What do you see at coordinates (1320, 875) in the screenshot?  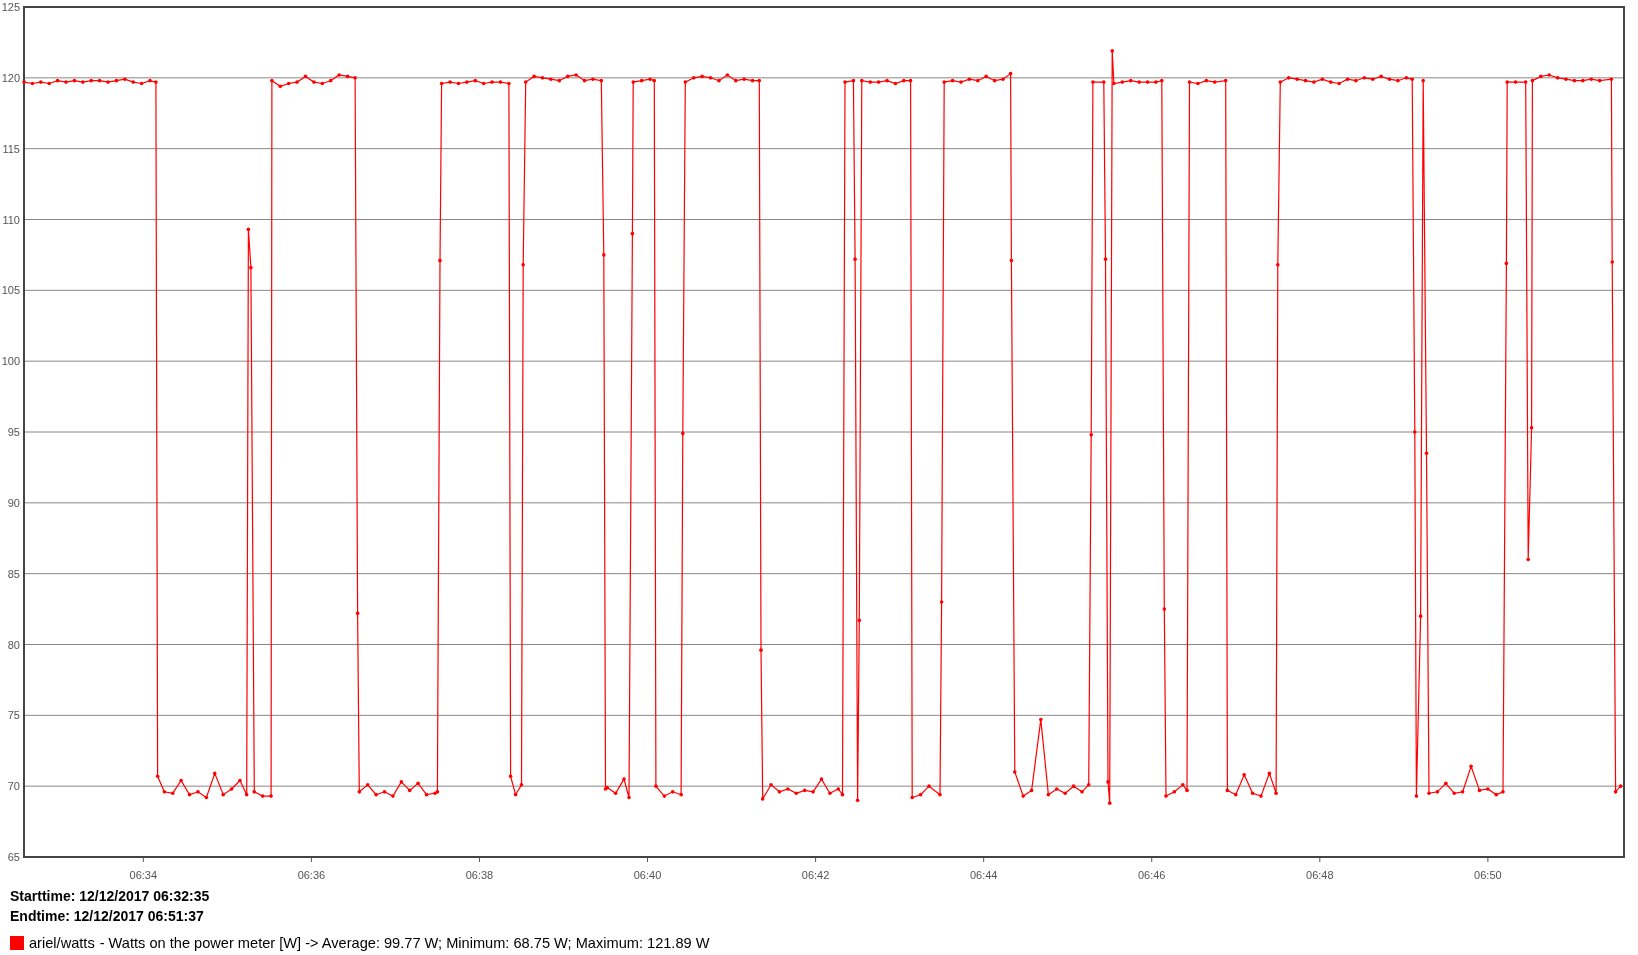 I see `x-tick-label: 06:48` at bounding box center [1320, 875].